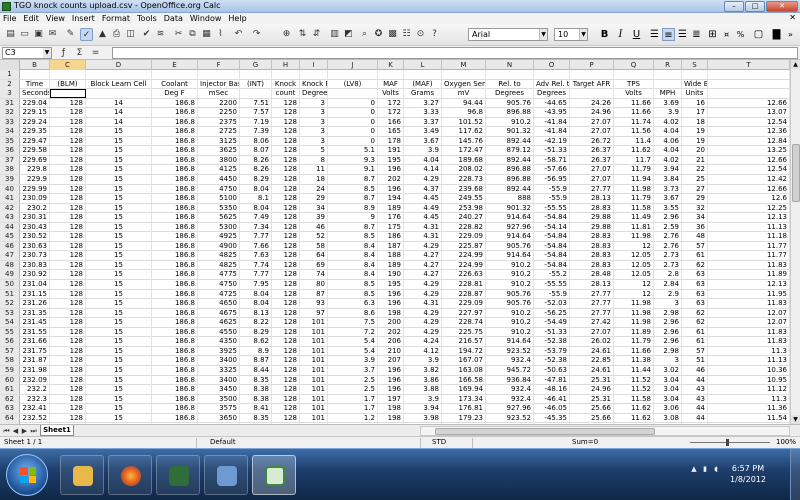  What do you see at coordinates (668, 265) in the screenshot?
I see `cell-r: 2.73` at bounding box center [668, 265].